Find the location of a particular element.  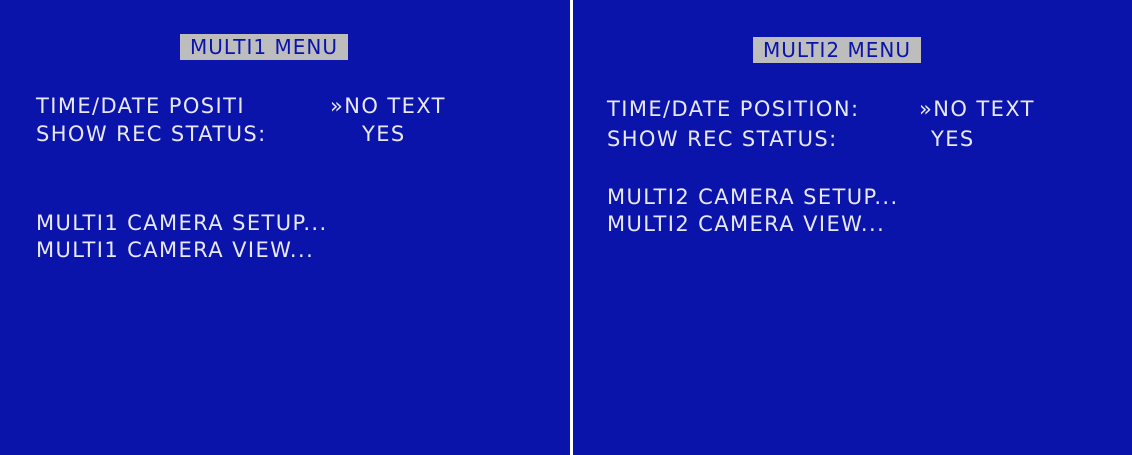

time-date-position-label: TIME/DATE POSITION: is located at coordinates (733, 109).